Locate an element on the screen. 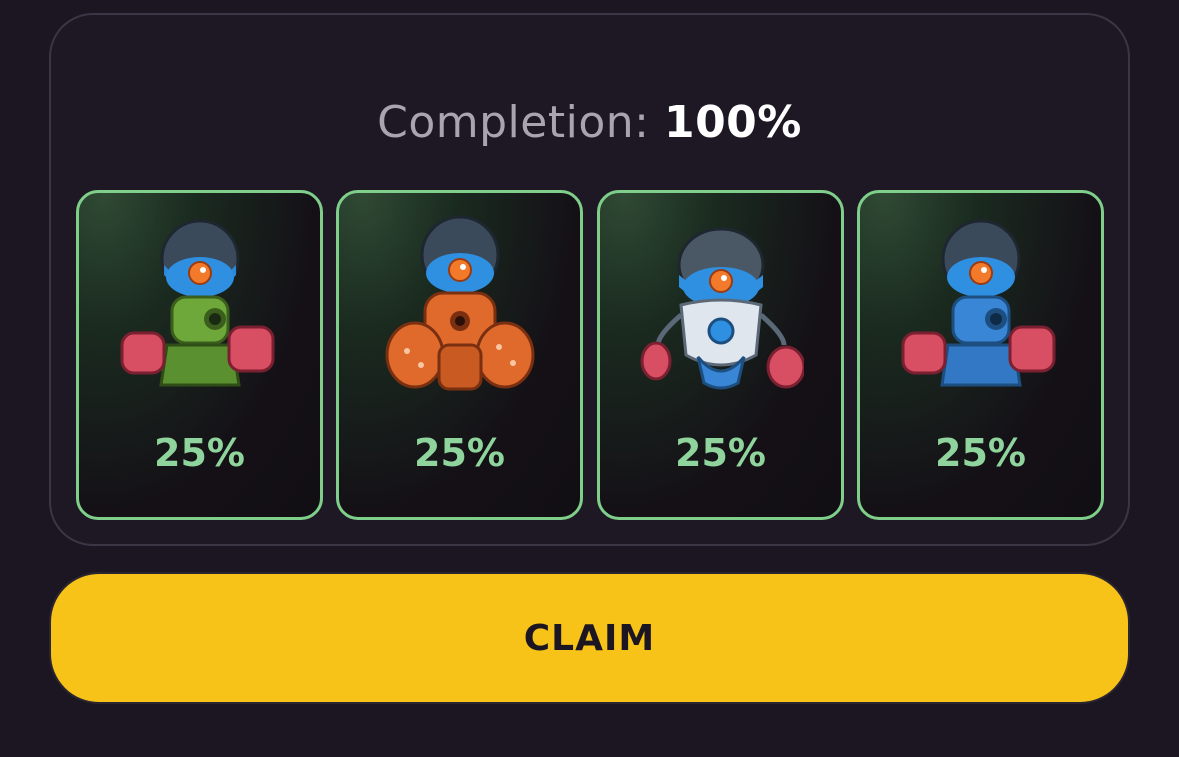 Image resolution: width=1179 pixels, height=757 pixels. robot-card-blue: 25% is located at coordinates (980, 355).